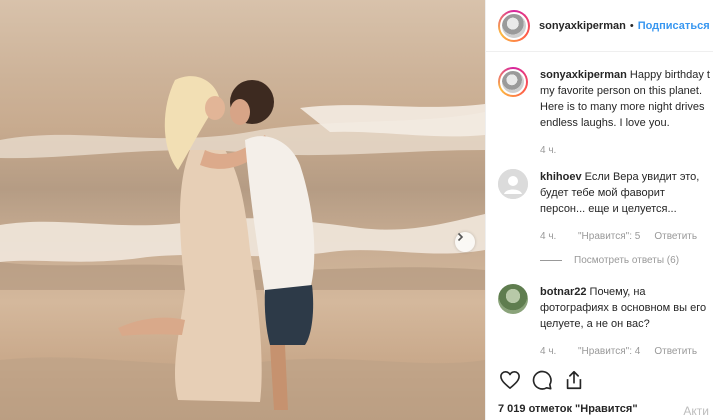  Describe the element at coordinates (621, 91) in the screenshot. I see `caption-line: my favorite person on this planet.` at that location.